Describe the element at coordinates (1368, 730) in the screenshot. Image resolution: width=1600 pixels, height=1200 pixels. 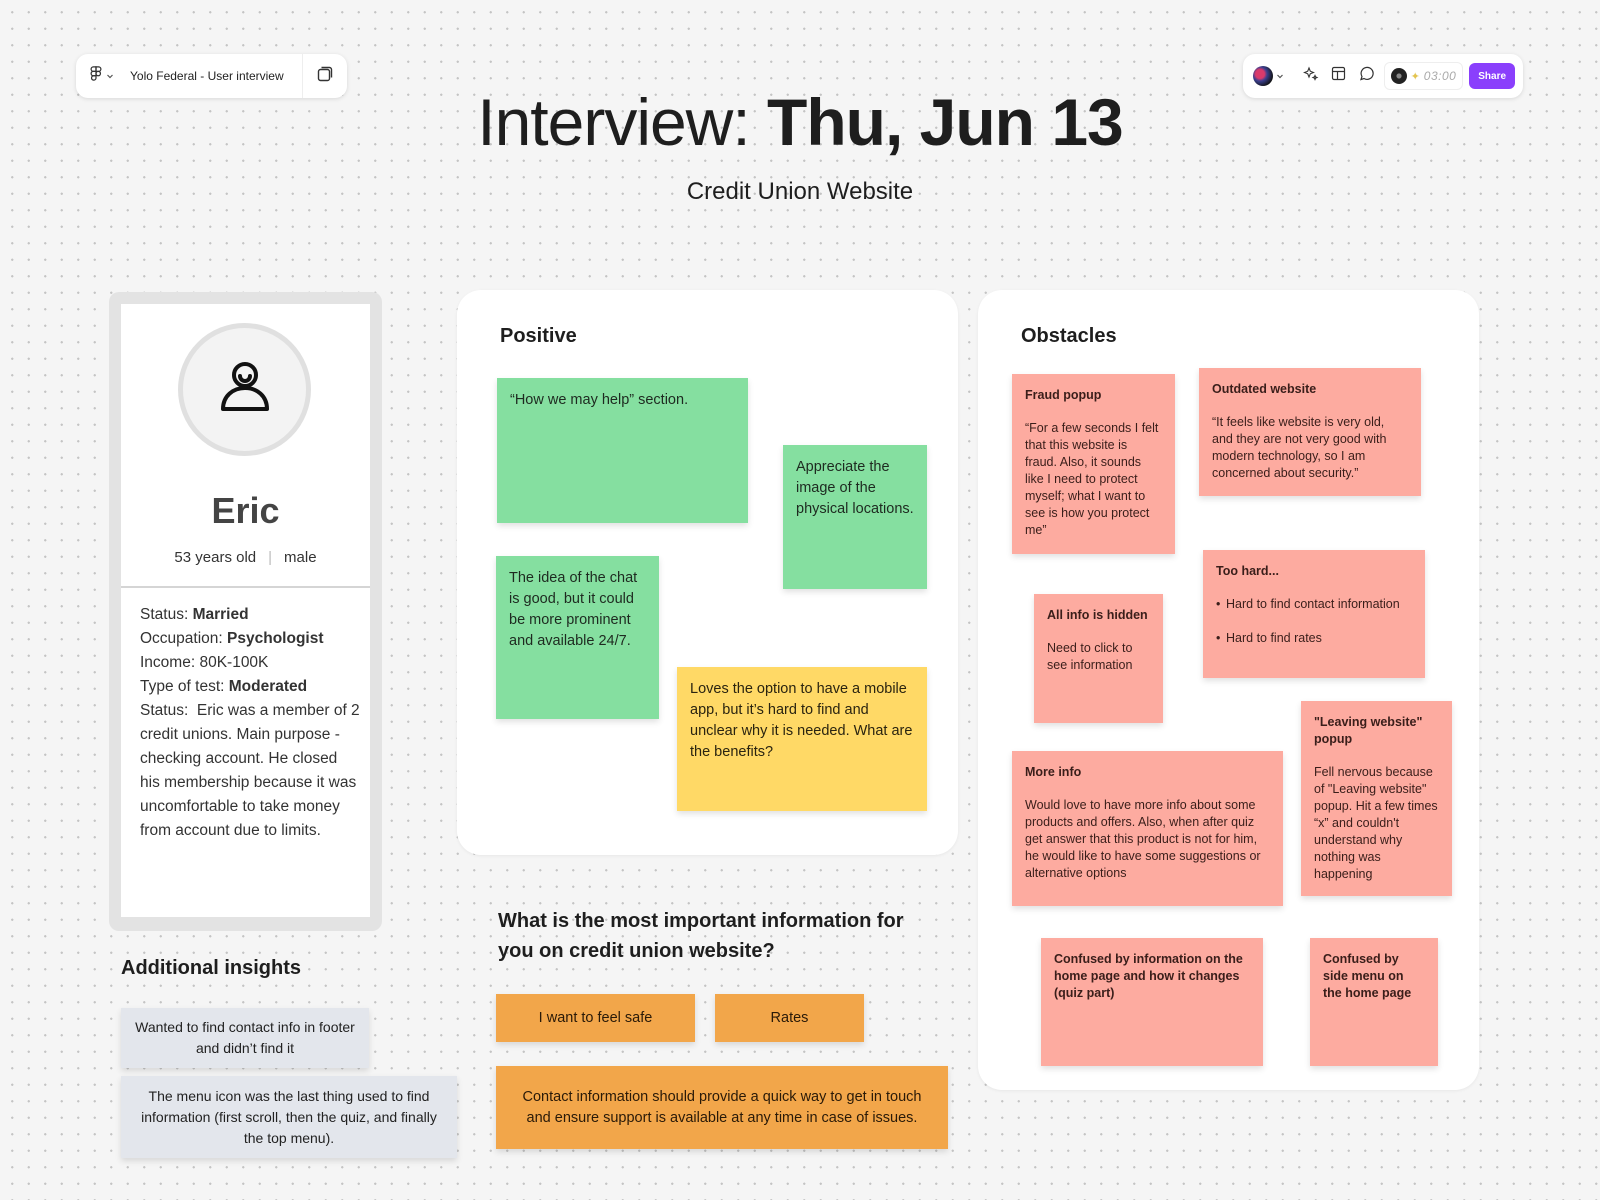
I see `note-title: "Leaving website" popup` at that location.